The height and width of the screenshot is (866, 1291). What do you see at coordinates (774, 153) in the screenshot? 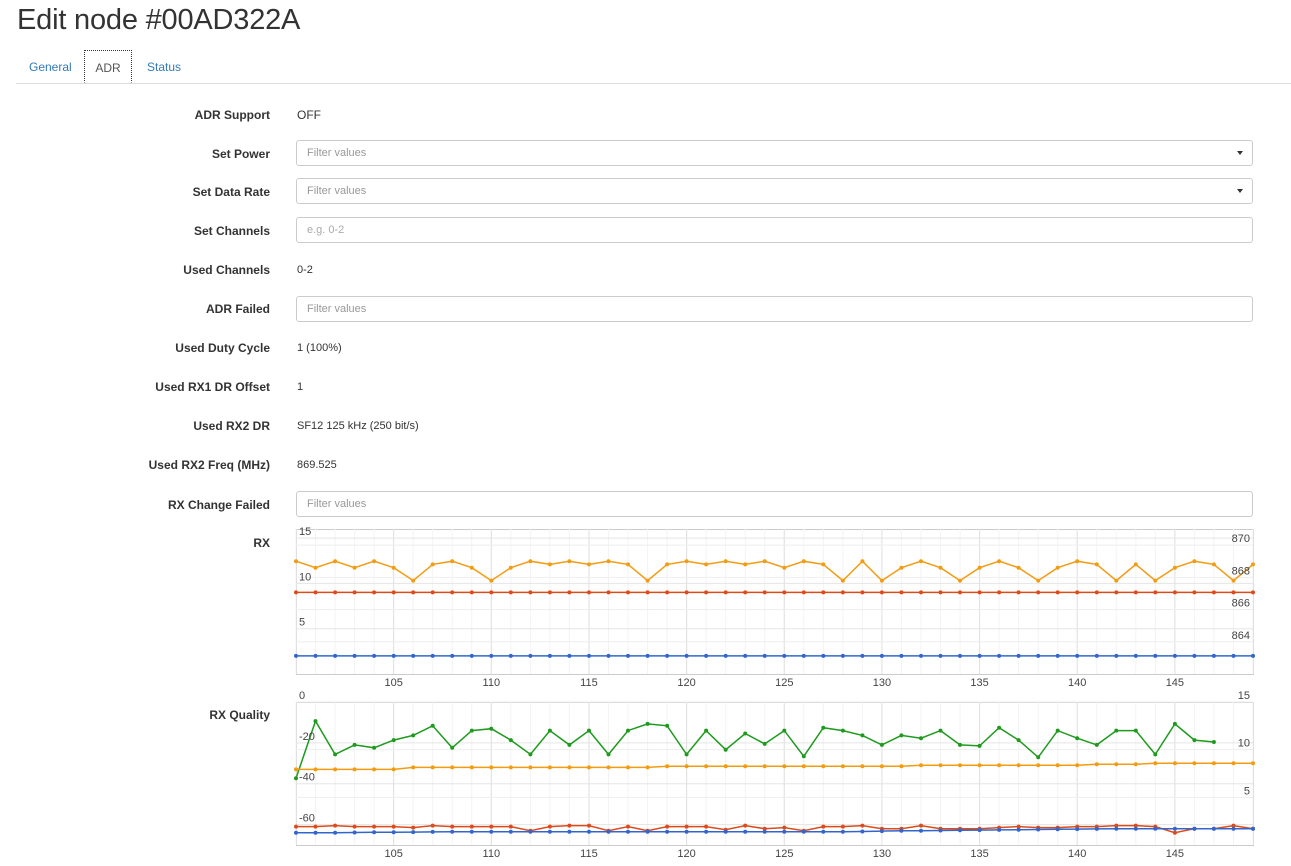
I see `set-power-select: Filter values` at bounding box center [774, 153].